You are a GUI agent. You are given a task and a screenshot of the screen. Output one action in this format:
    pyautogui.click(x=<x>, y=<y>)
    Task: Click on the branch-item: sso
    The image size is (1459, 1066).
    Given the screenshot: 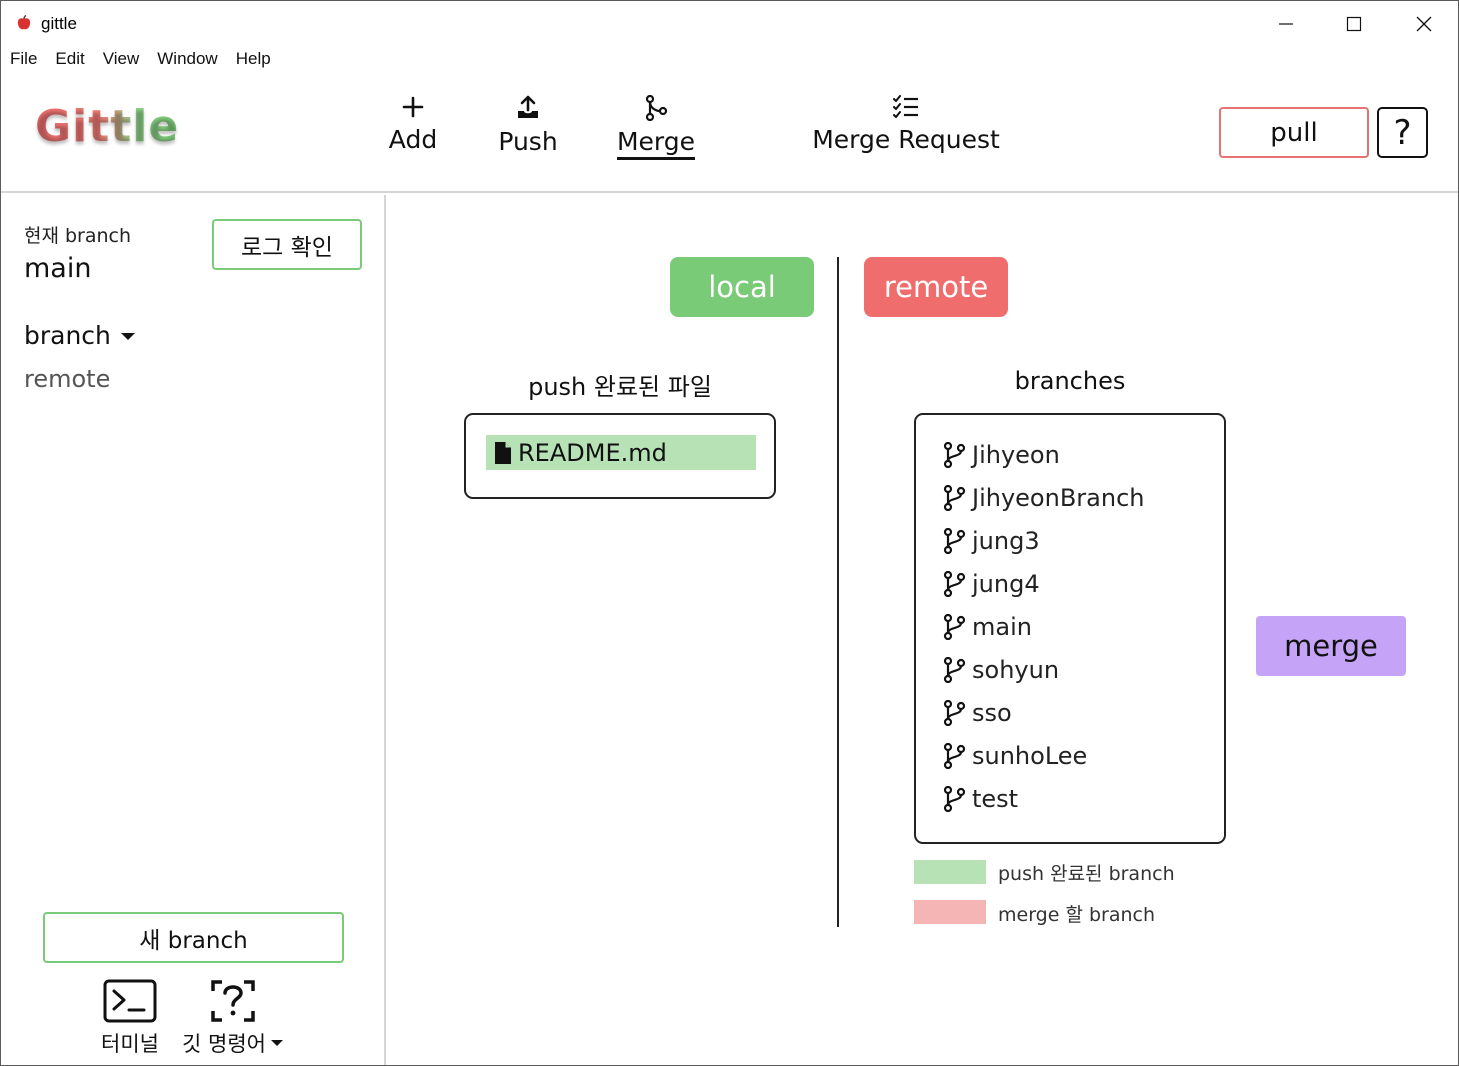 What is the action you would take?
    pyautogui.click(x=977, y=713)
    